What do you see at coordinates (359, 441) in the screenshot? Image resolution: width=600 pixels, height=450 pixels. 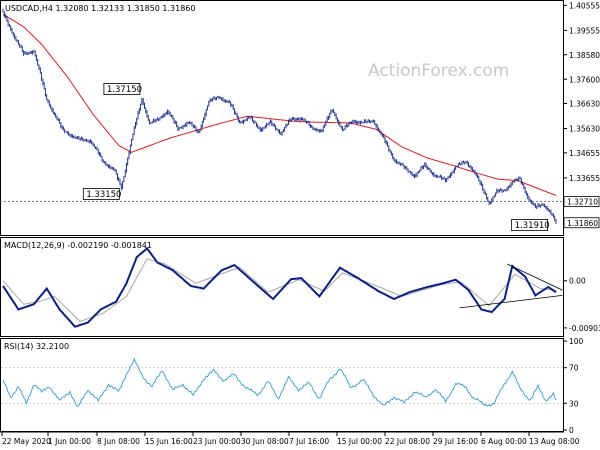 I see `time-tick-label: 15 Jul 00:00` at bounding box center [359, 441].